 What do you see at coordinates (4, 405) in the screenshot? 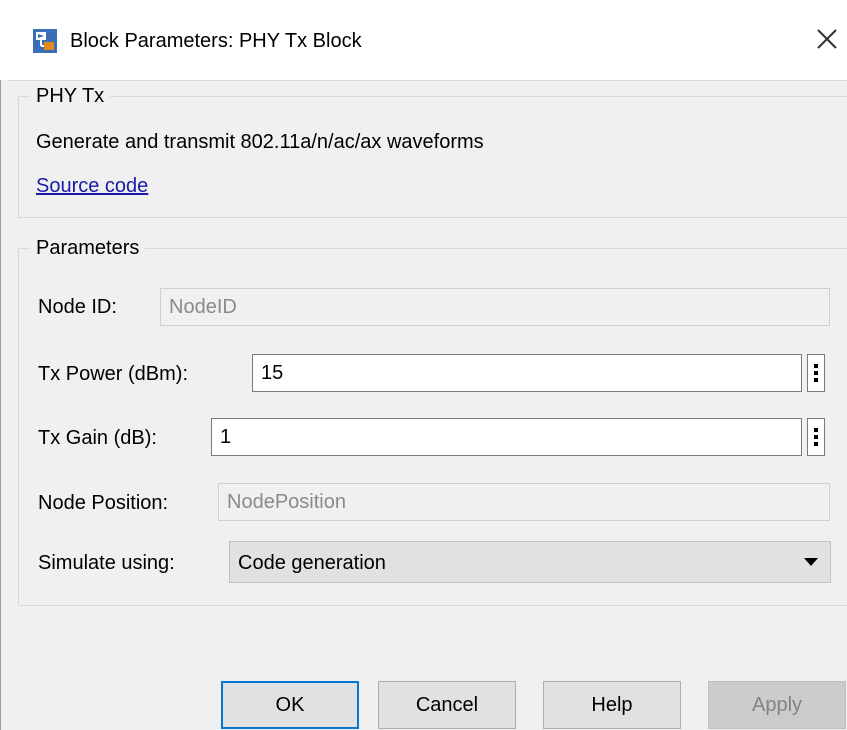
I see `window-frame` at bounding box center [4, 405].